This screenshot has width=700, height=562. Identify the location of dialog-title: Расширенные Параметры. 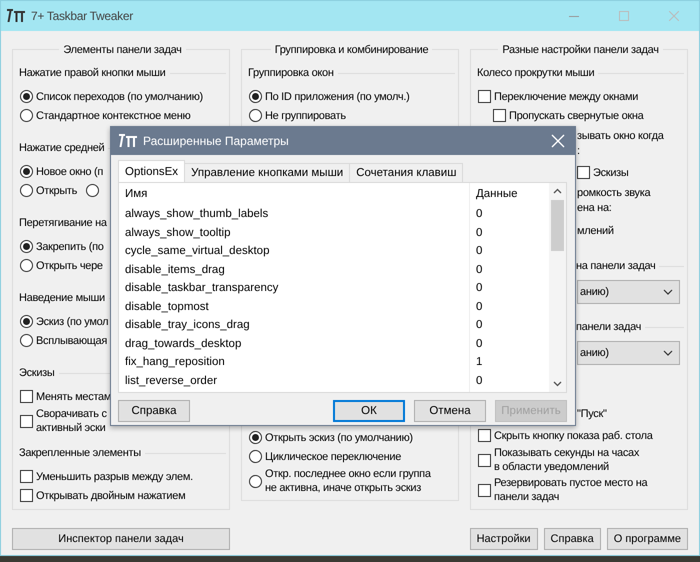
(216, 141).